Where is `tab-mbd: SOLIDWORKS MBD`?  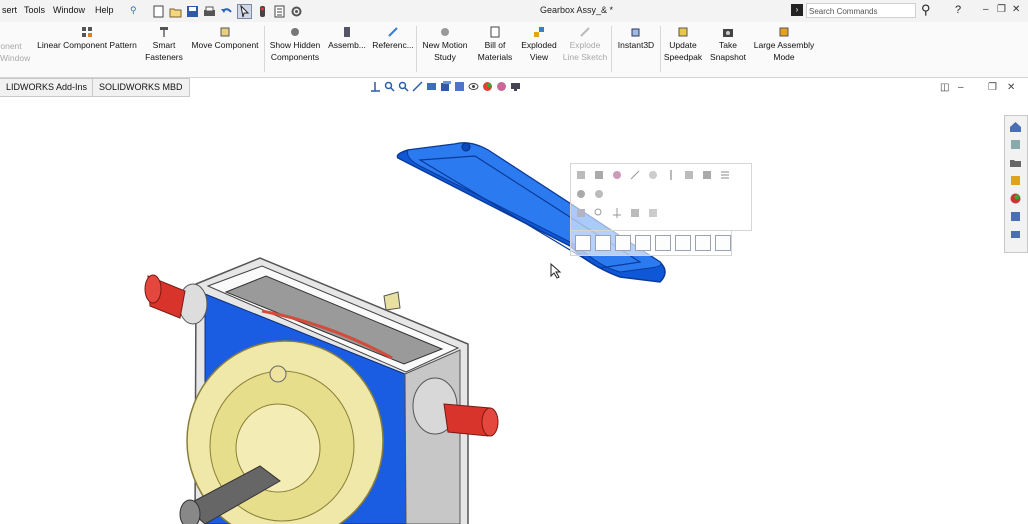 tab-mbd: SOLIDWORKS MBD is located at coordinates (141, 87).